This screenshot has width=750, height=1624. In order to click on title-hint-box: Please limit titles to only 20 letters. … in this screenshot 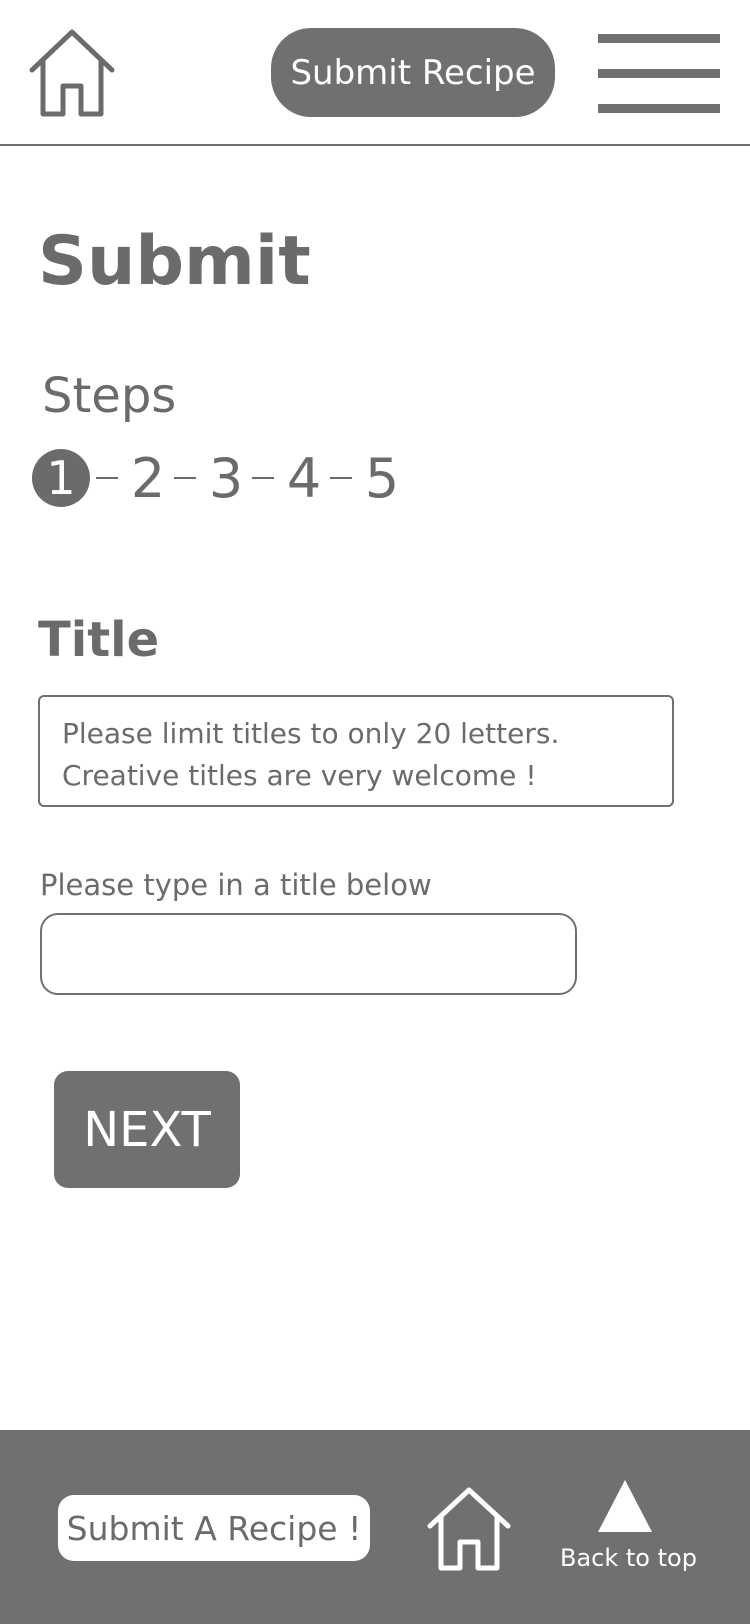, I will do `click(356, 751)`.